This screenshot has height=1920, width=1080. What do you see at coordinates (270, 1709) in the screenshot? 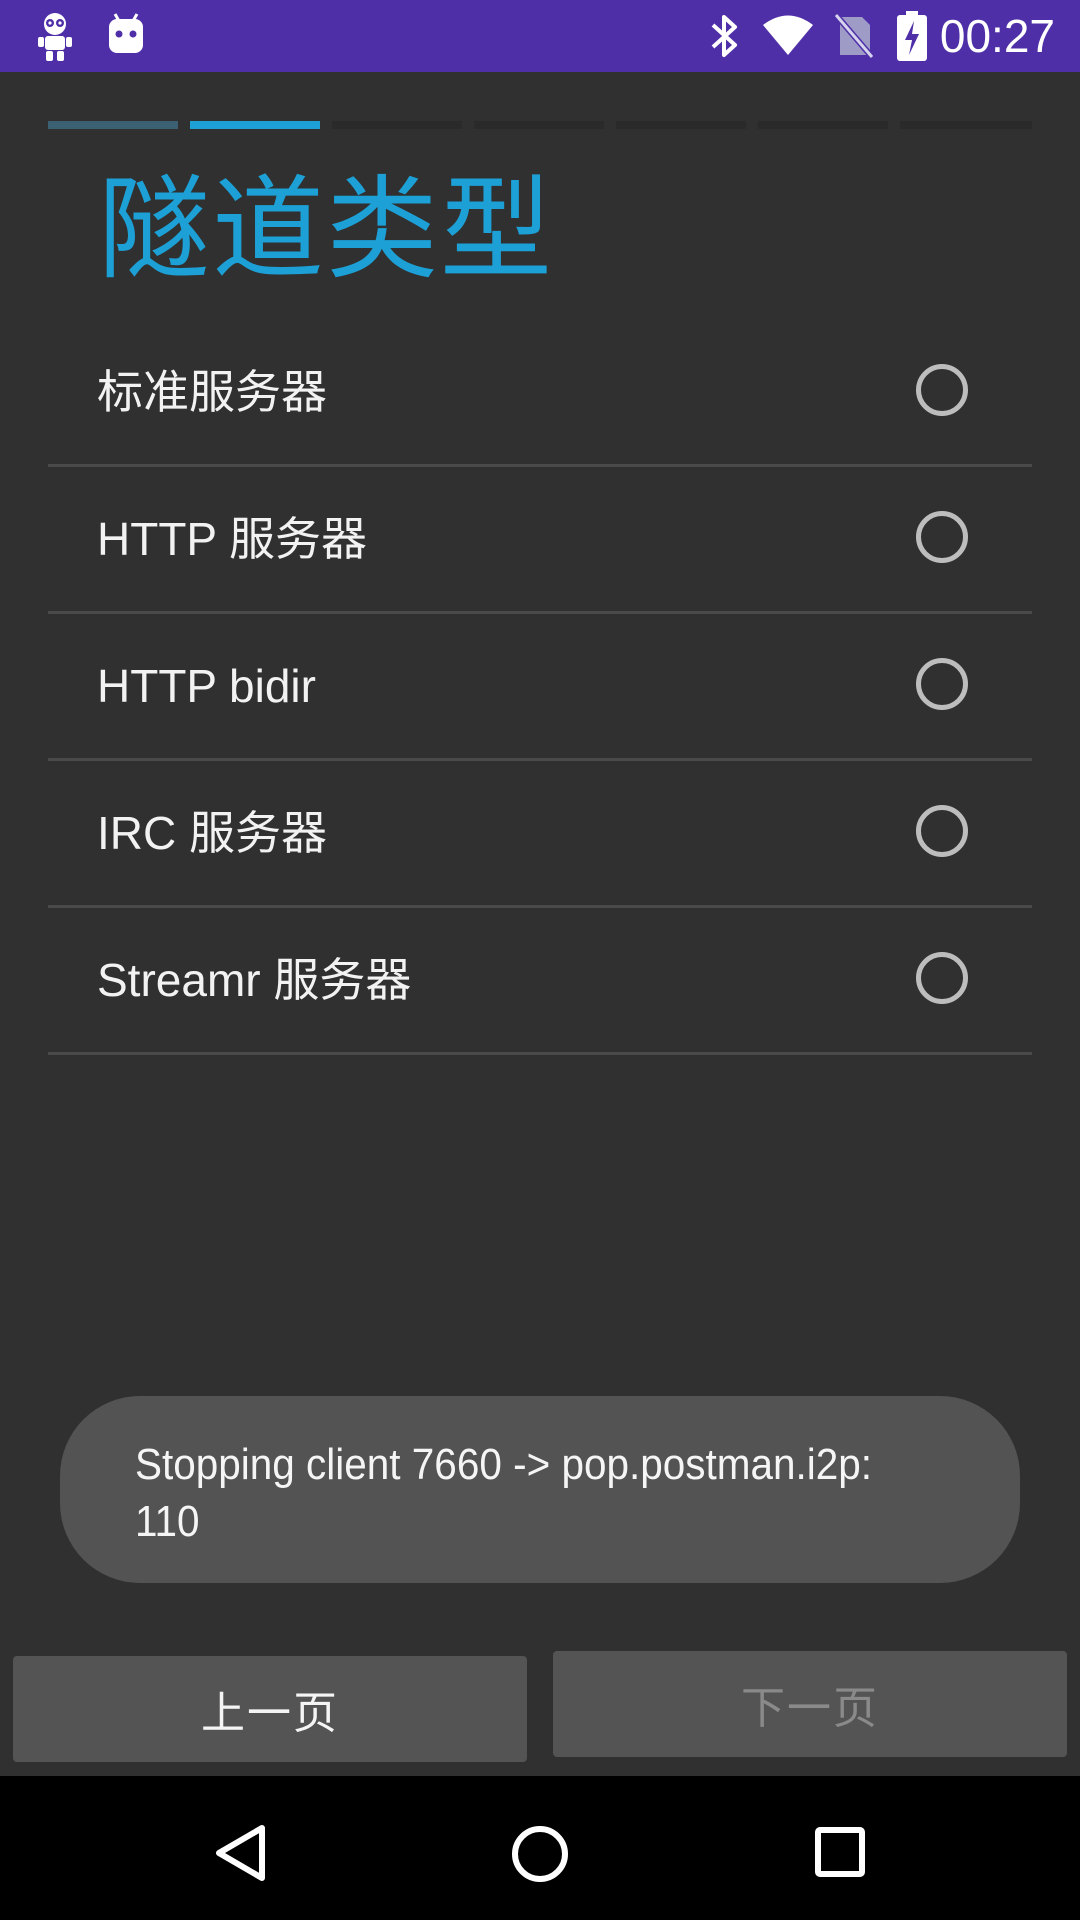
I see `previous-button: 上一页` at bounding box center [270, 1709].